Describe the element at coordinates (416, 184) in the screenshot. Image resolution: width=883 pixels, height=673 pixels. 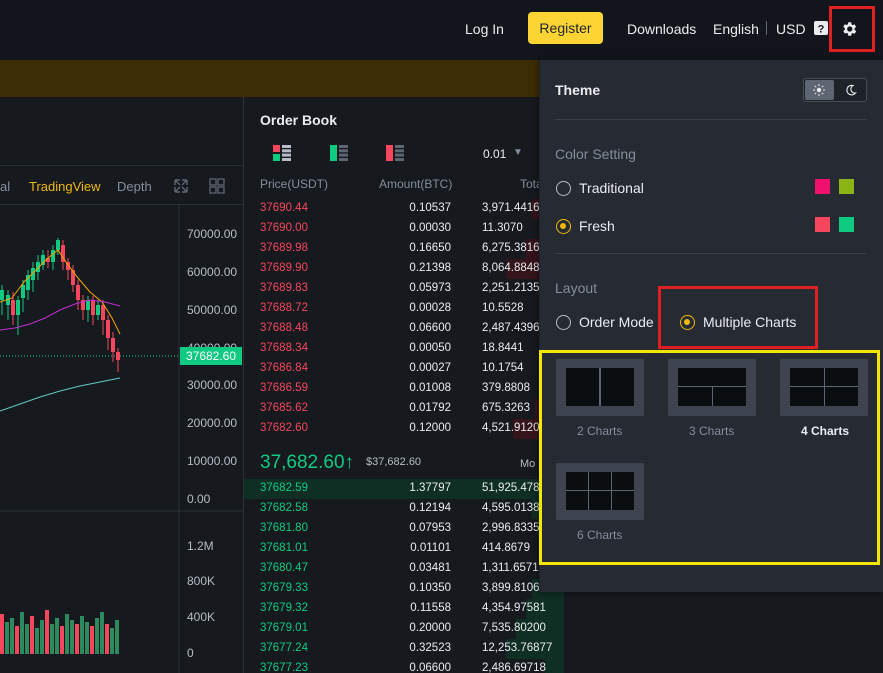
I see `col-amount-header: Amount(BTC)` at that location.